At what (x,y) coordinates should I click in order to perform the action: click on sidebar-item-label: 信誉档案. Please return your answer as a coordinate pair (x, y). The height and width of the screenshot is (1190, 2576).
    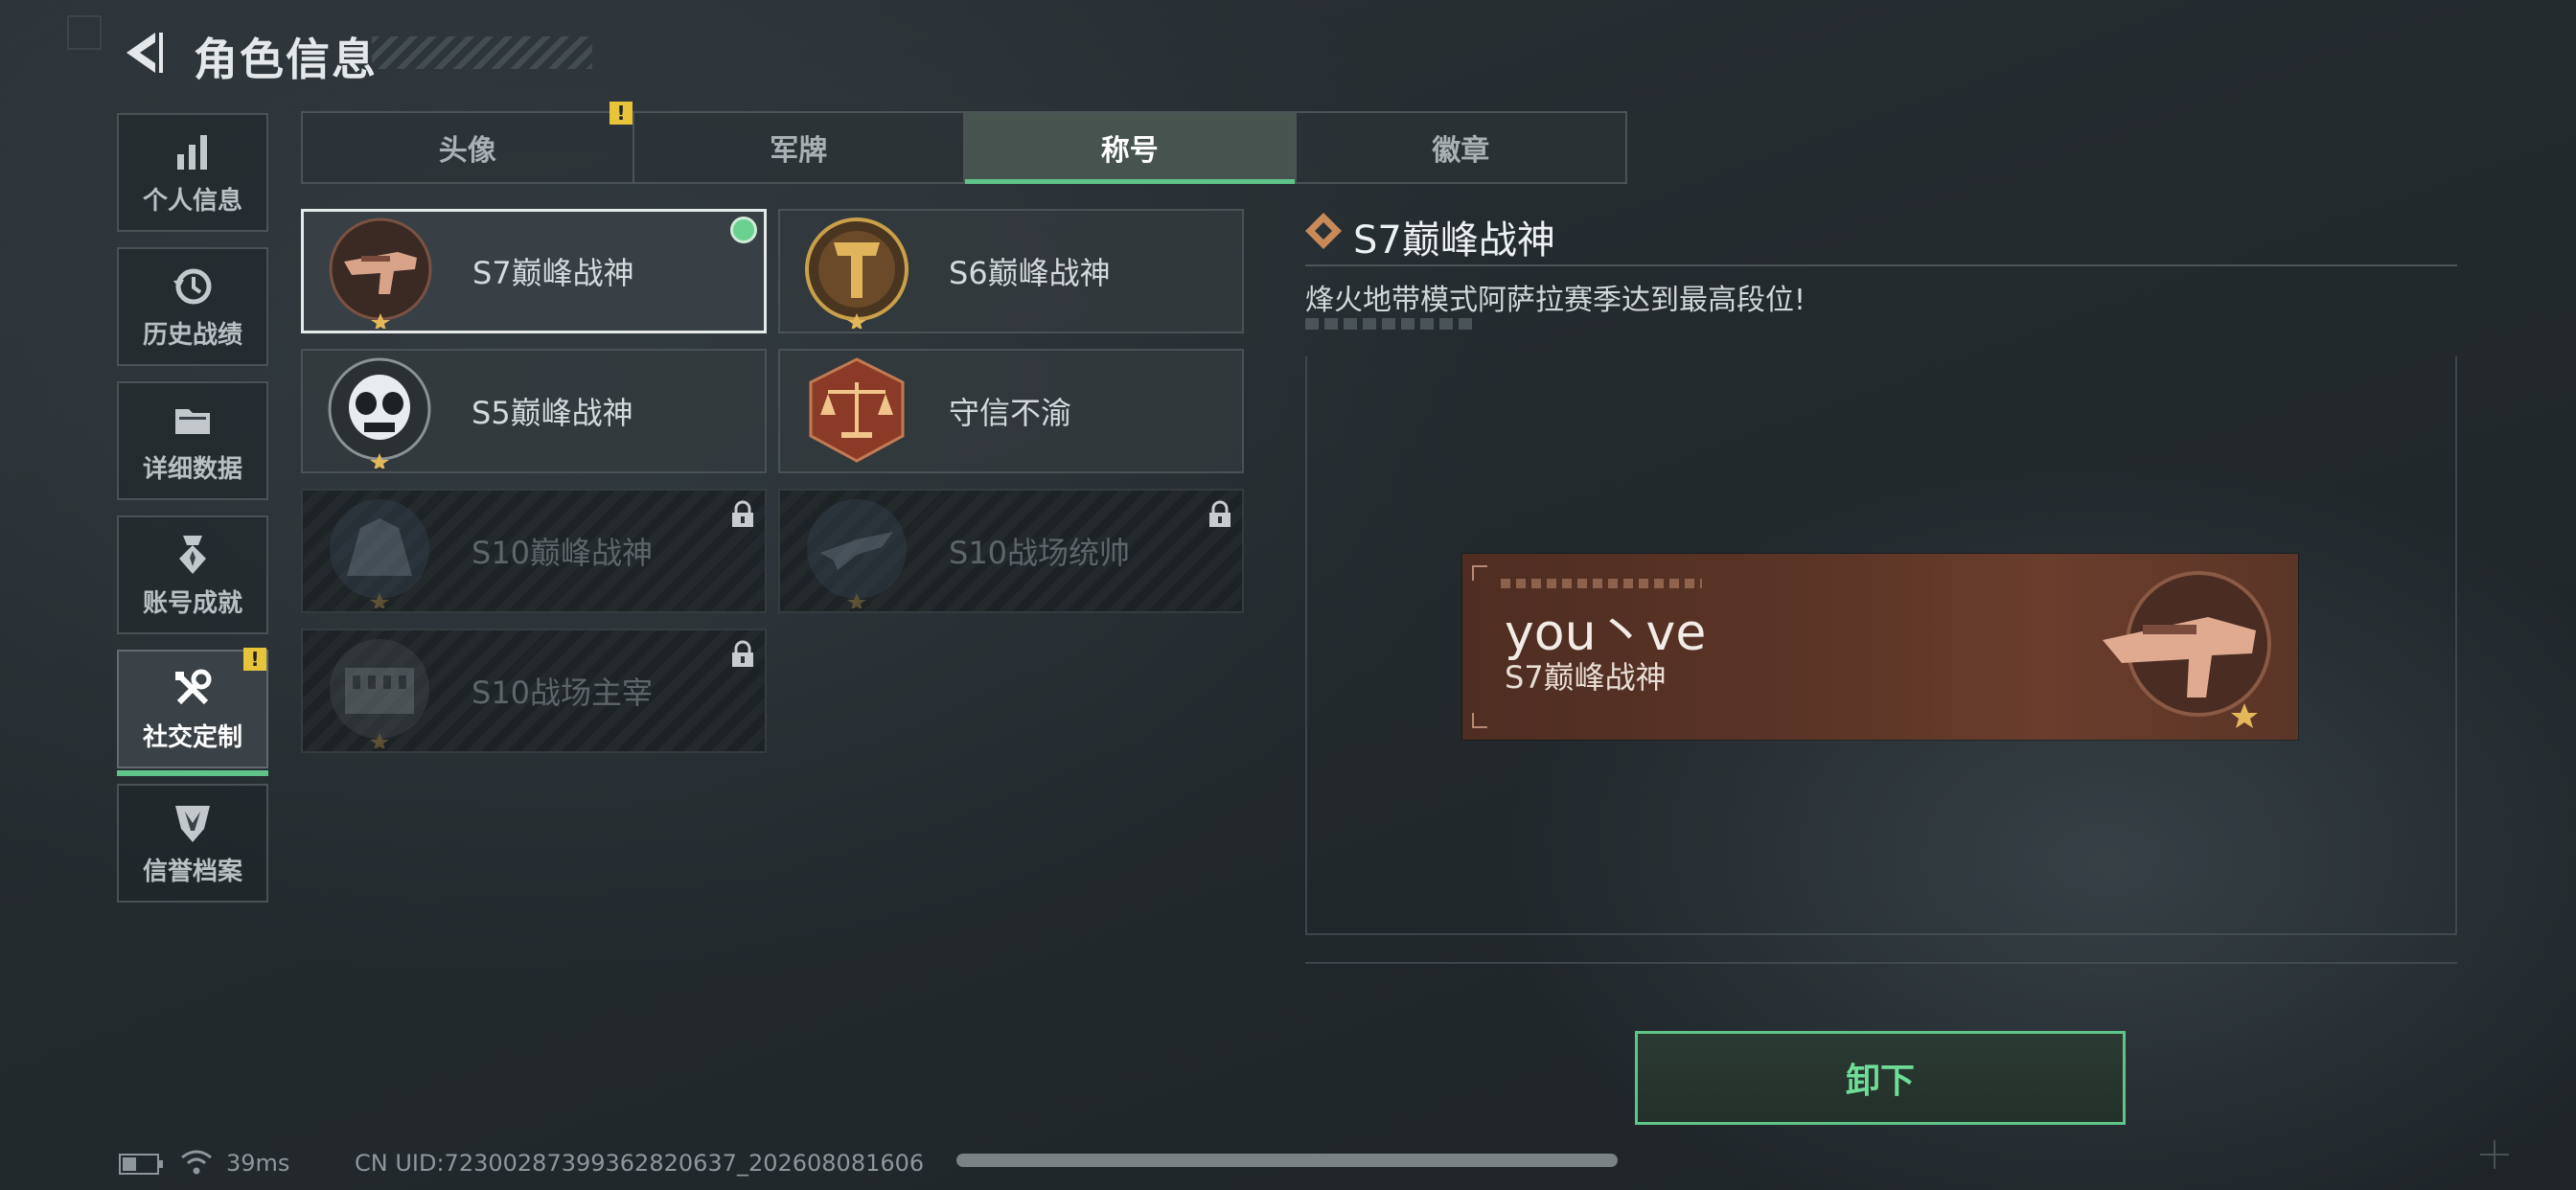
    Looking at the image, I should click on (192, 872).